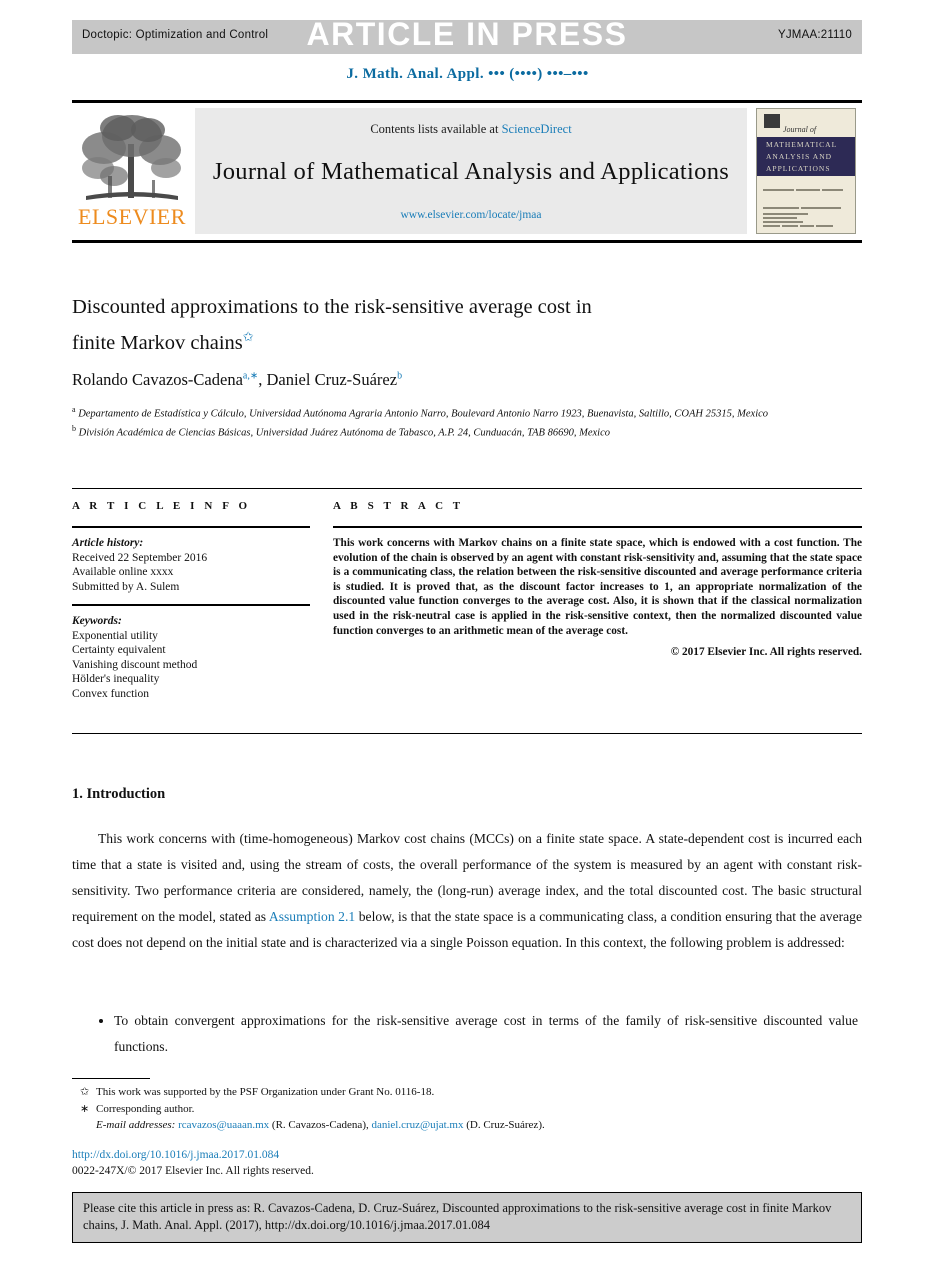  What do you see at coordinates (161, 506) in the screenshot?
I see `article-info-heading: A R T I C L E I N F O` at bounding box center [161, 506].